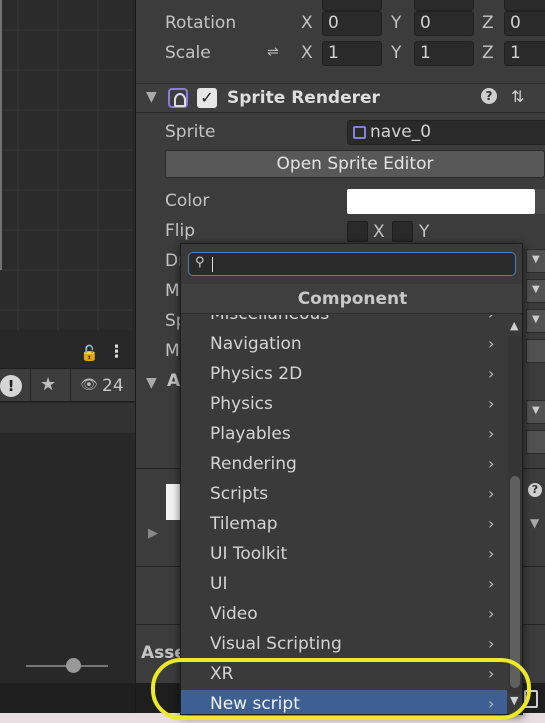  Describe the element at coordinates (524, 23) in the screenshot. I see `rotation-z-field: 0` at that location.